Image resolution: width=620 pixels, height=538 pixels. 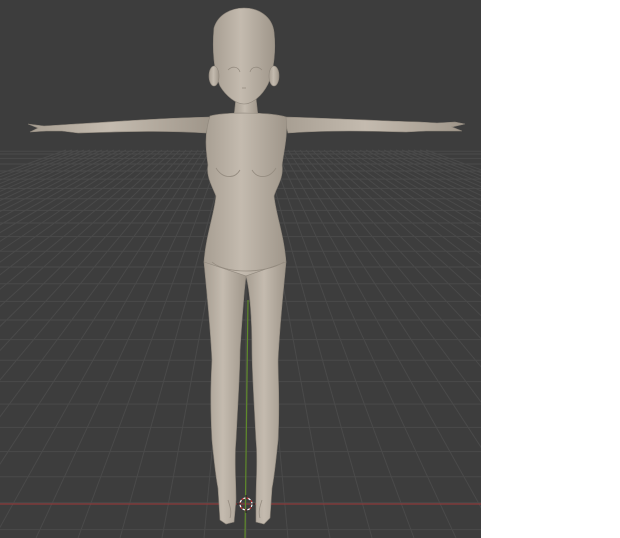 What do you see at coordinates (245, 195) in the screenshot?
I see `torso` at bounding box center [245, 195].